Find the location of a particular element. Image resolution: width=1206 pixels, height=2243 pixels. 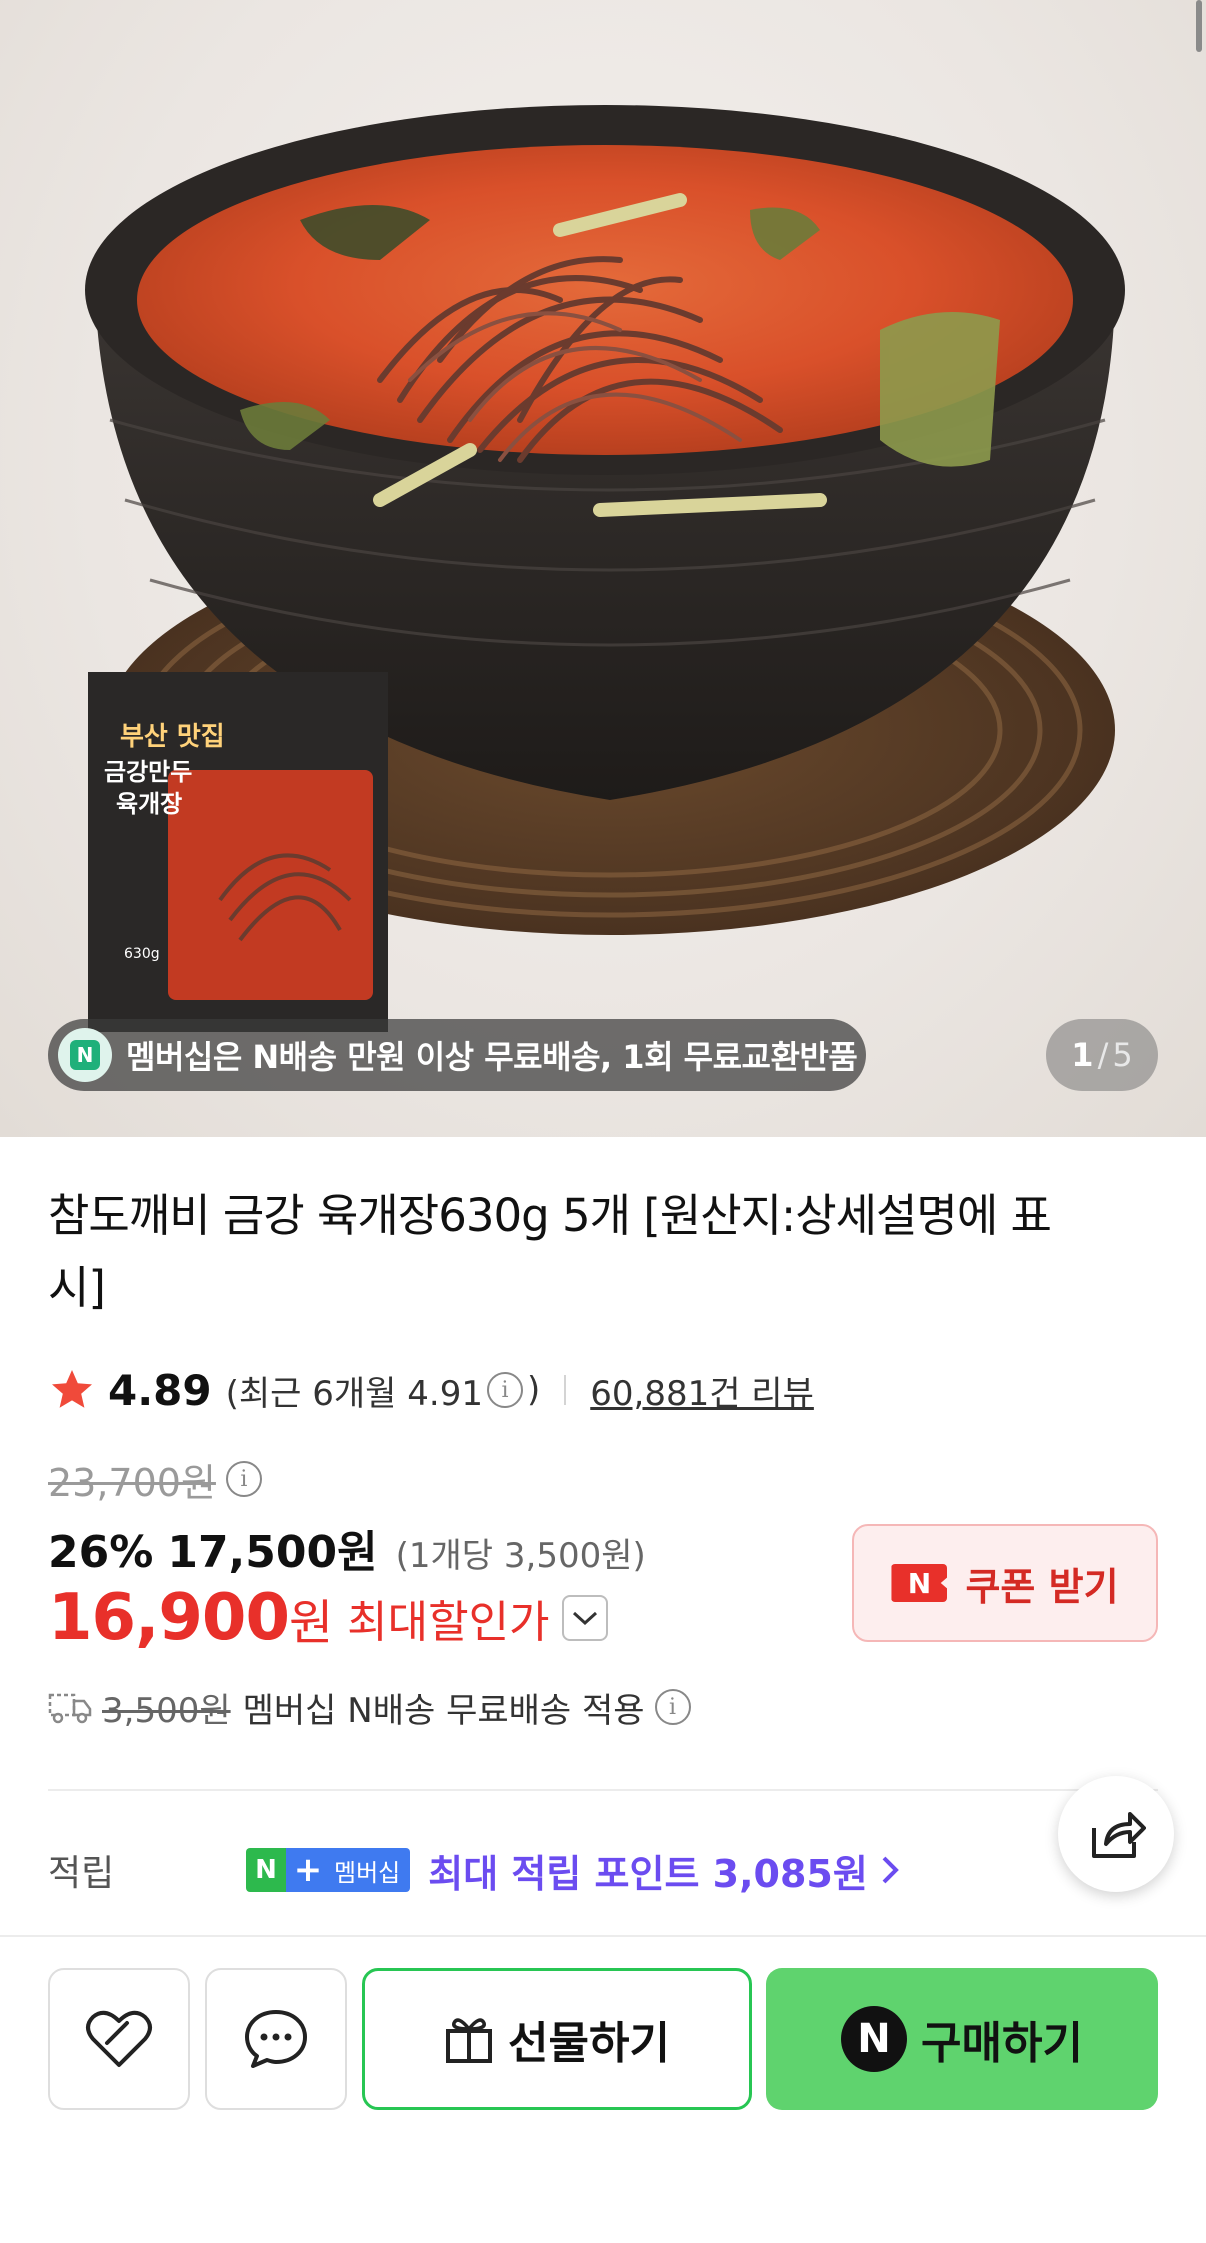

naver-pay-icon: N is located at coordinates (874, 2039).